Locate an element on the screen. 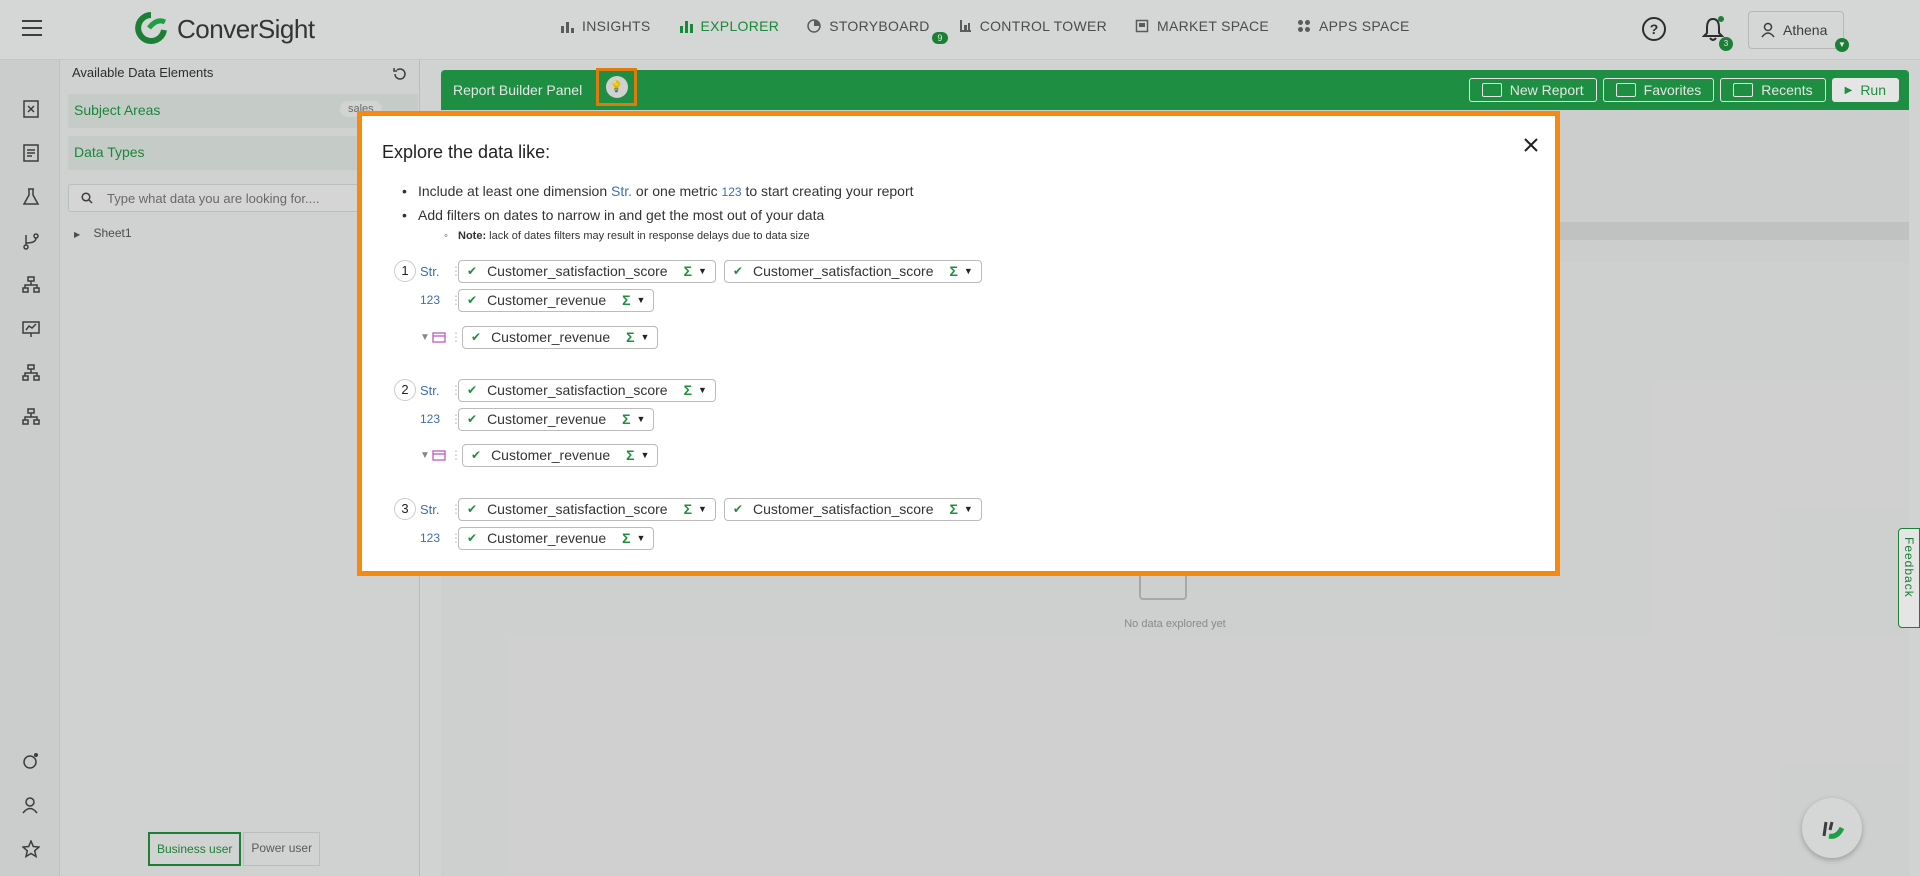 The width and height of the screenshot is (1920, 876). favorites-icon is located at coordinates (1625, 90).